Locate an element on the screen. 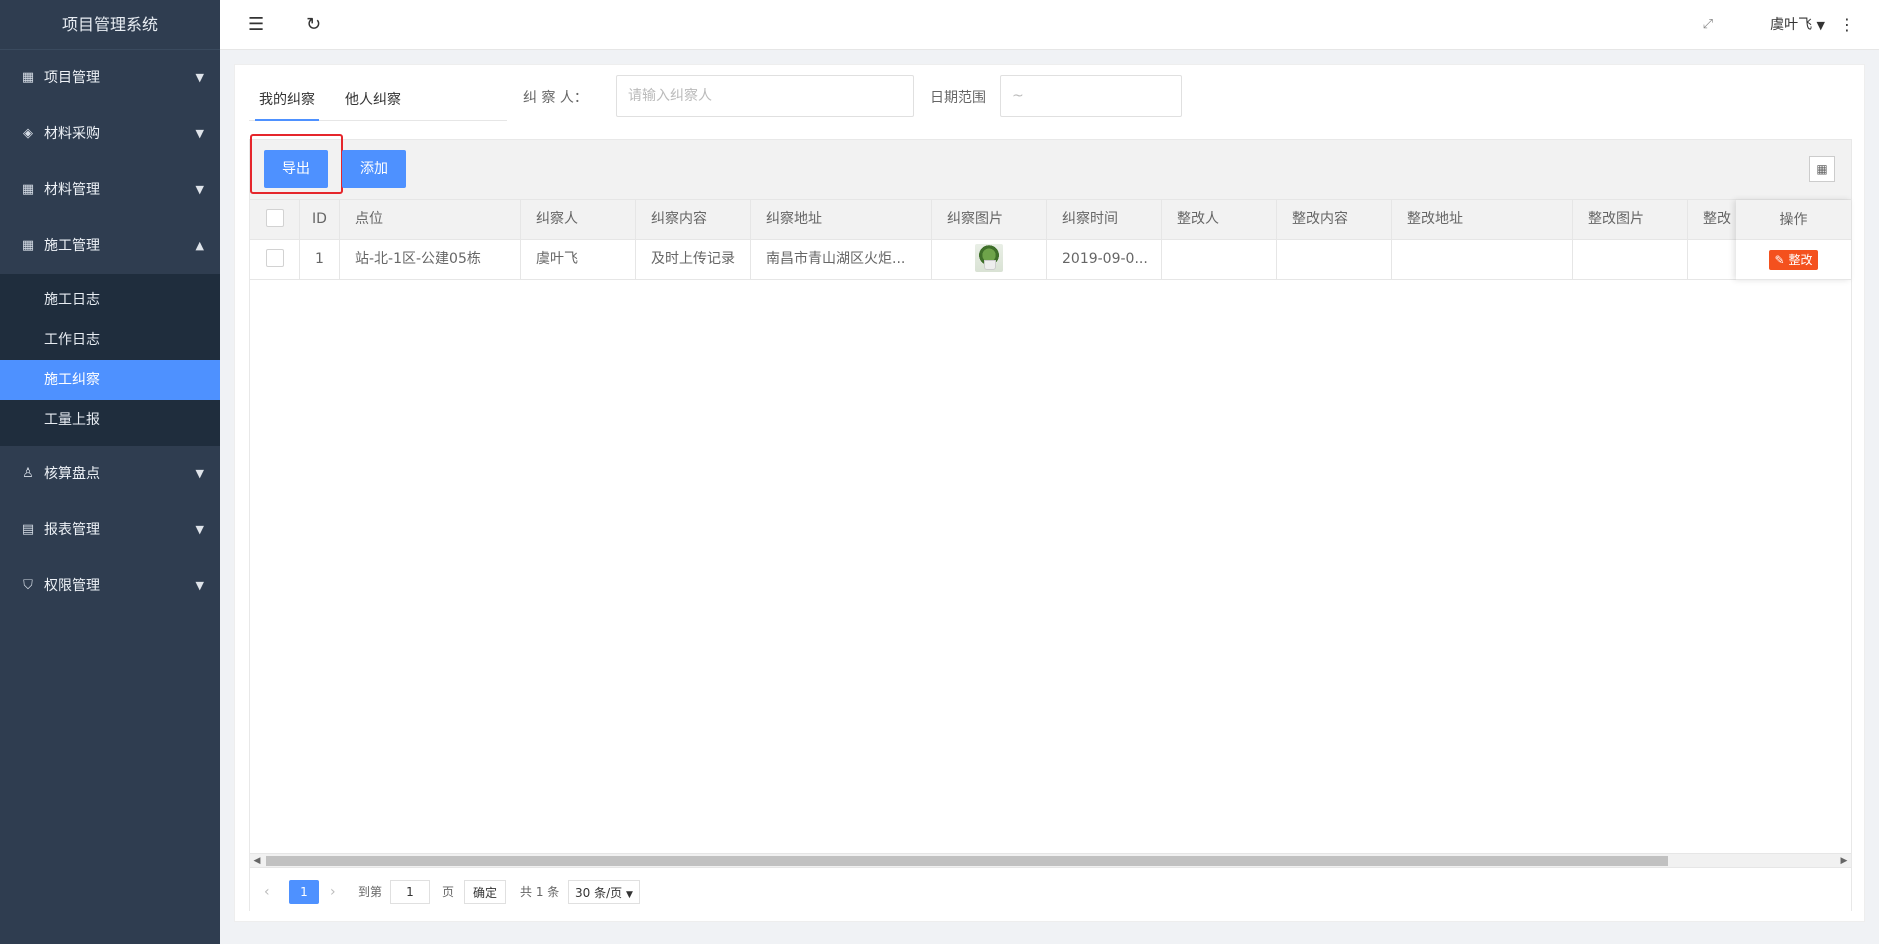  goto-confirm-button: 确定 is located at coordinates (485, 892).